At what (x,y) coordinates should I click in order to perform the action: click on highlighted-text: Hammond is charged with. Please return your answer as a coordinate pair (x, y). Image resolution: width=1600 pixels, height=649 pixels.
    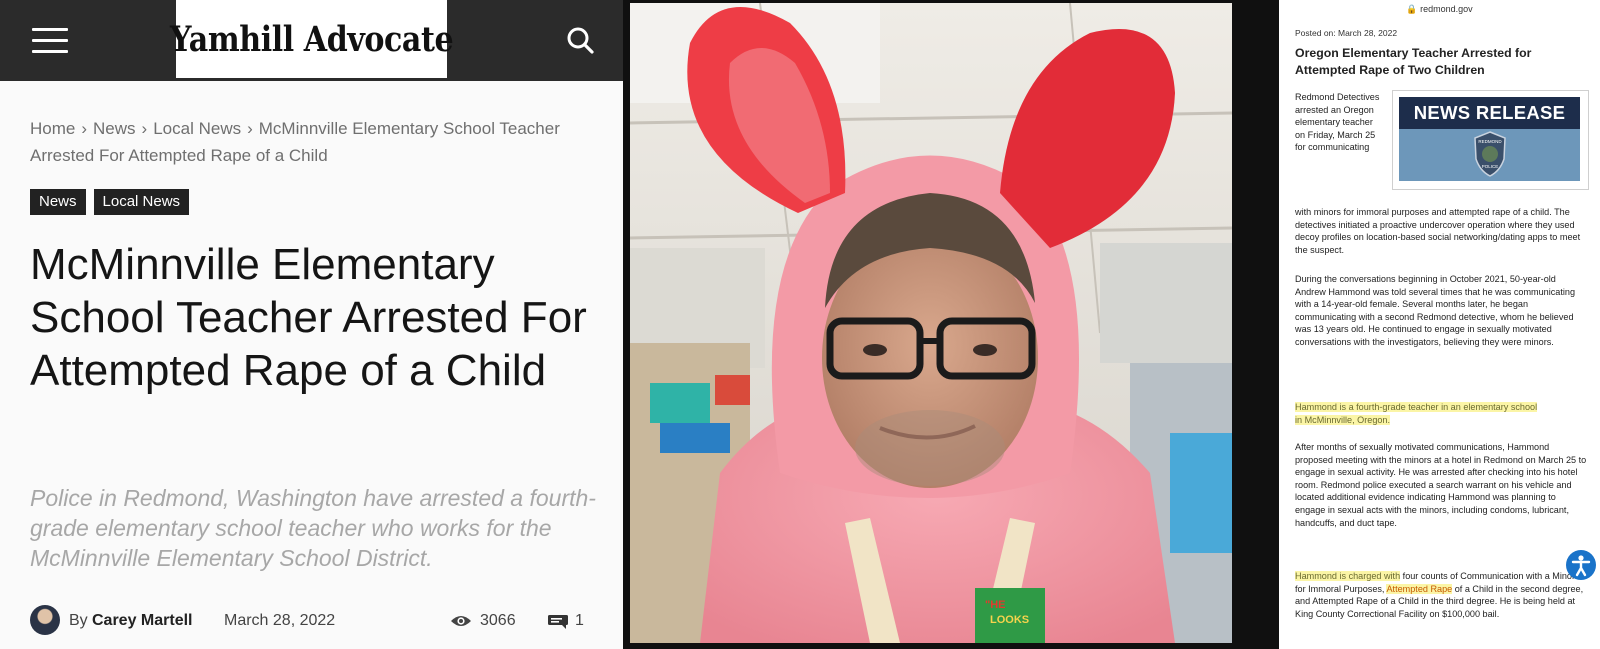
    Looking at the image, I should click on (1348, 576).